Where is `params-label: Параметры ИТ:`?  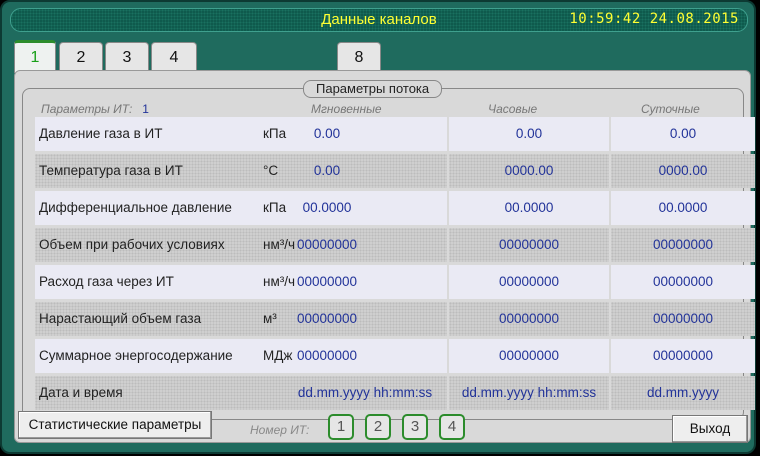
params-label: Параметры ИТ: is located at coordinates (87, 109).